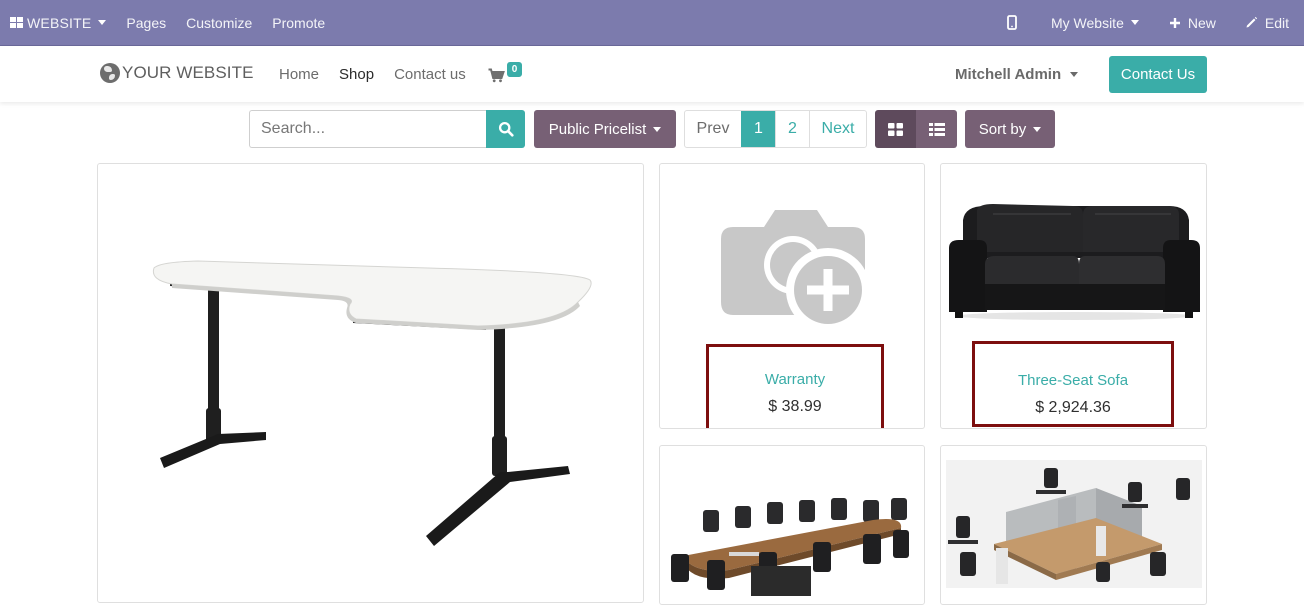 Image resolution: width=1304 pixels, height=605 pixels. I want to click on menu-customize: Customize, so click(219, 22).